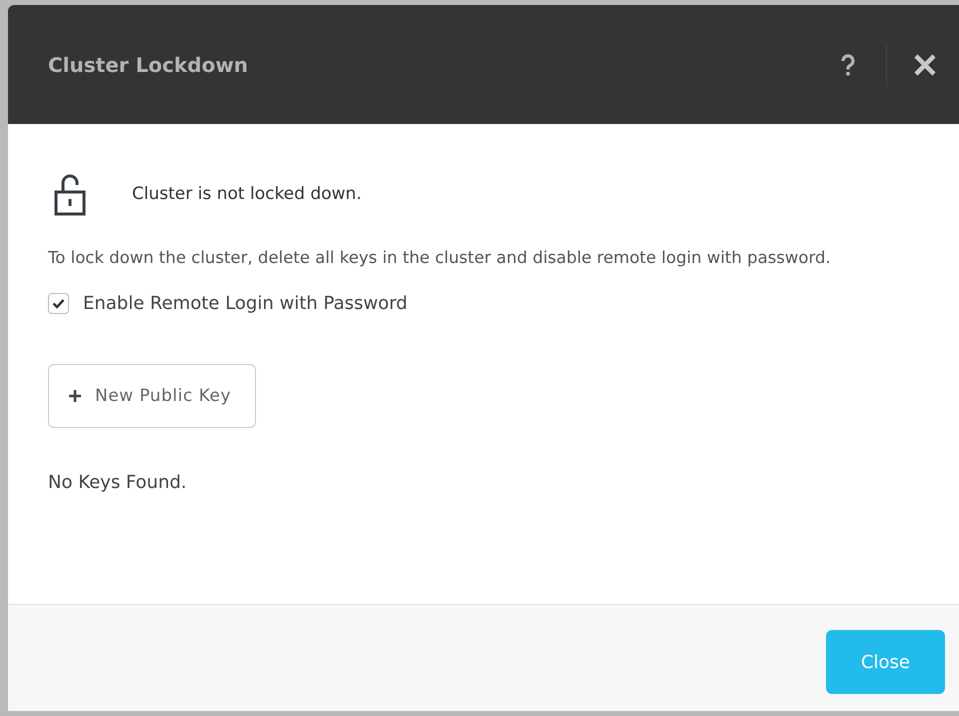  Describe the element at coordinates (440, 258) in the screenshot. I see `description-text: To lock down the cluster, delete all keys in the cluster and disable remote login with password.` at that location.